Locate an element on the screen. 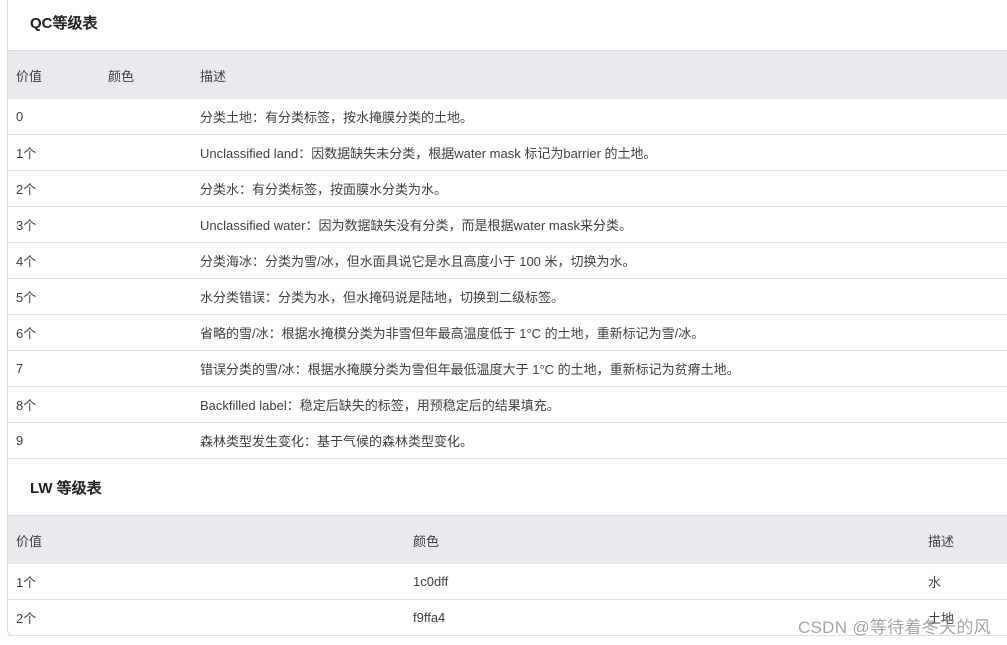  csdn-watermark: CSDN @等待着冬天的风 is located at coordinates (894, 627).